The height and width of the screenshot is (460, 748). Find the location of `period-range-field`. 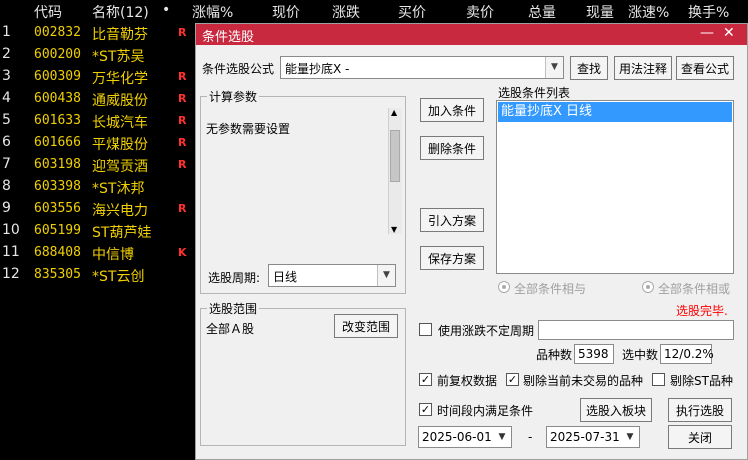

period-range-field is located at coordinates (636, 330).